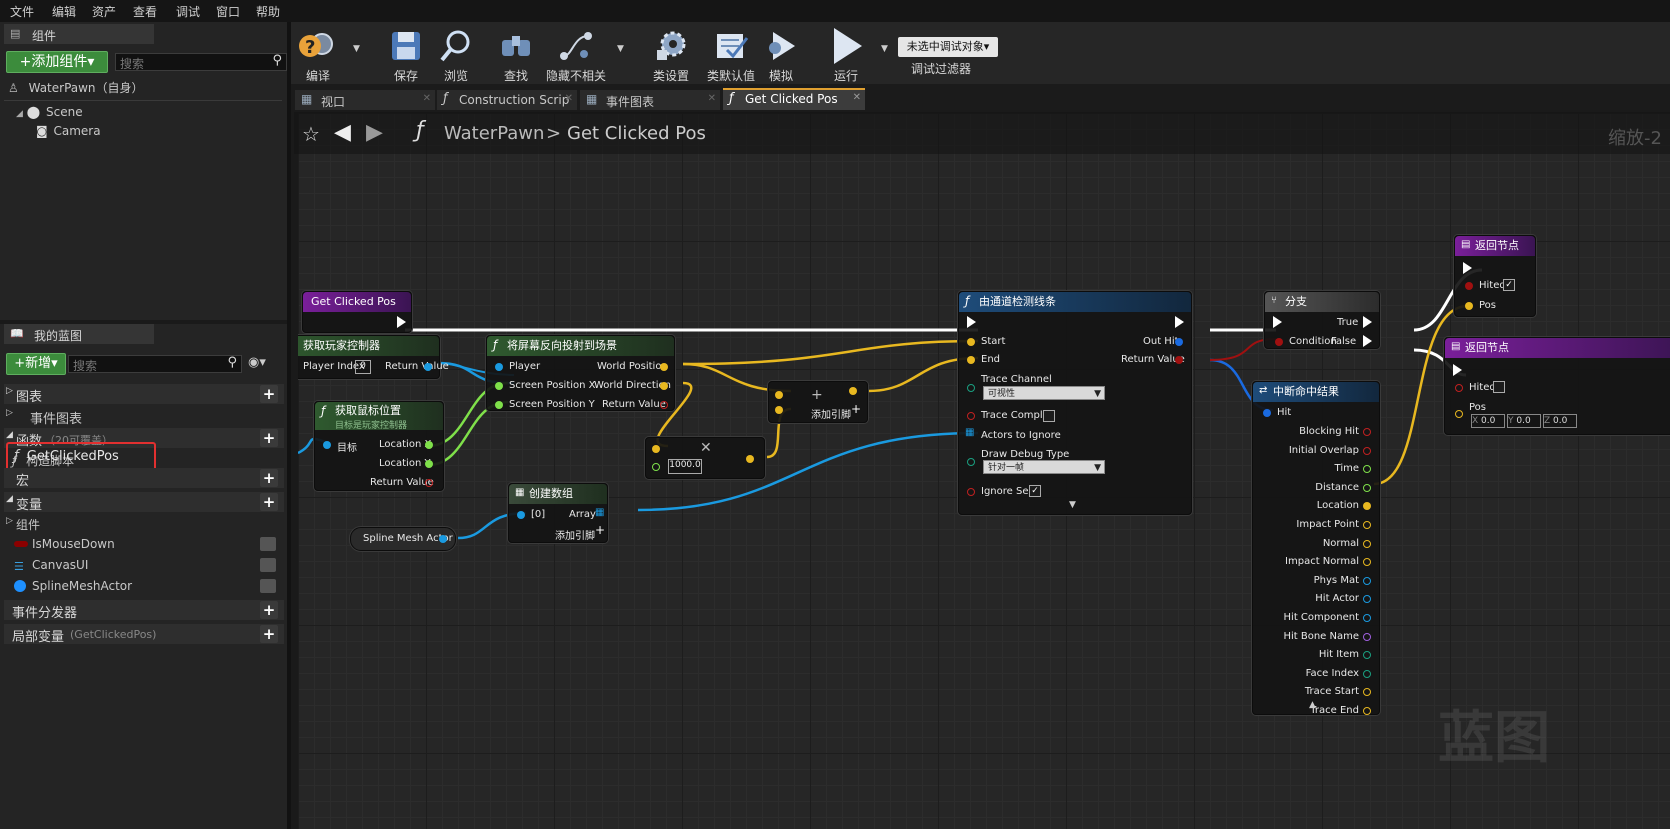 This screenshot has width=1670, height=829. Describe the element at coordinates (64, 11) in the screenshot. I see `menu-edit: 编辑` at that location.